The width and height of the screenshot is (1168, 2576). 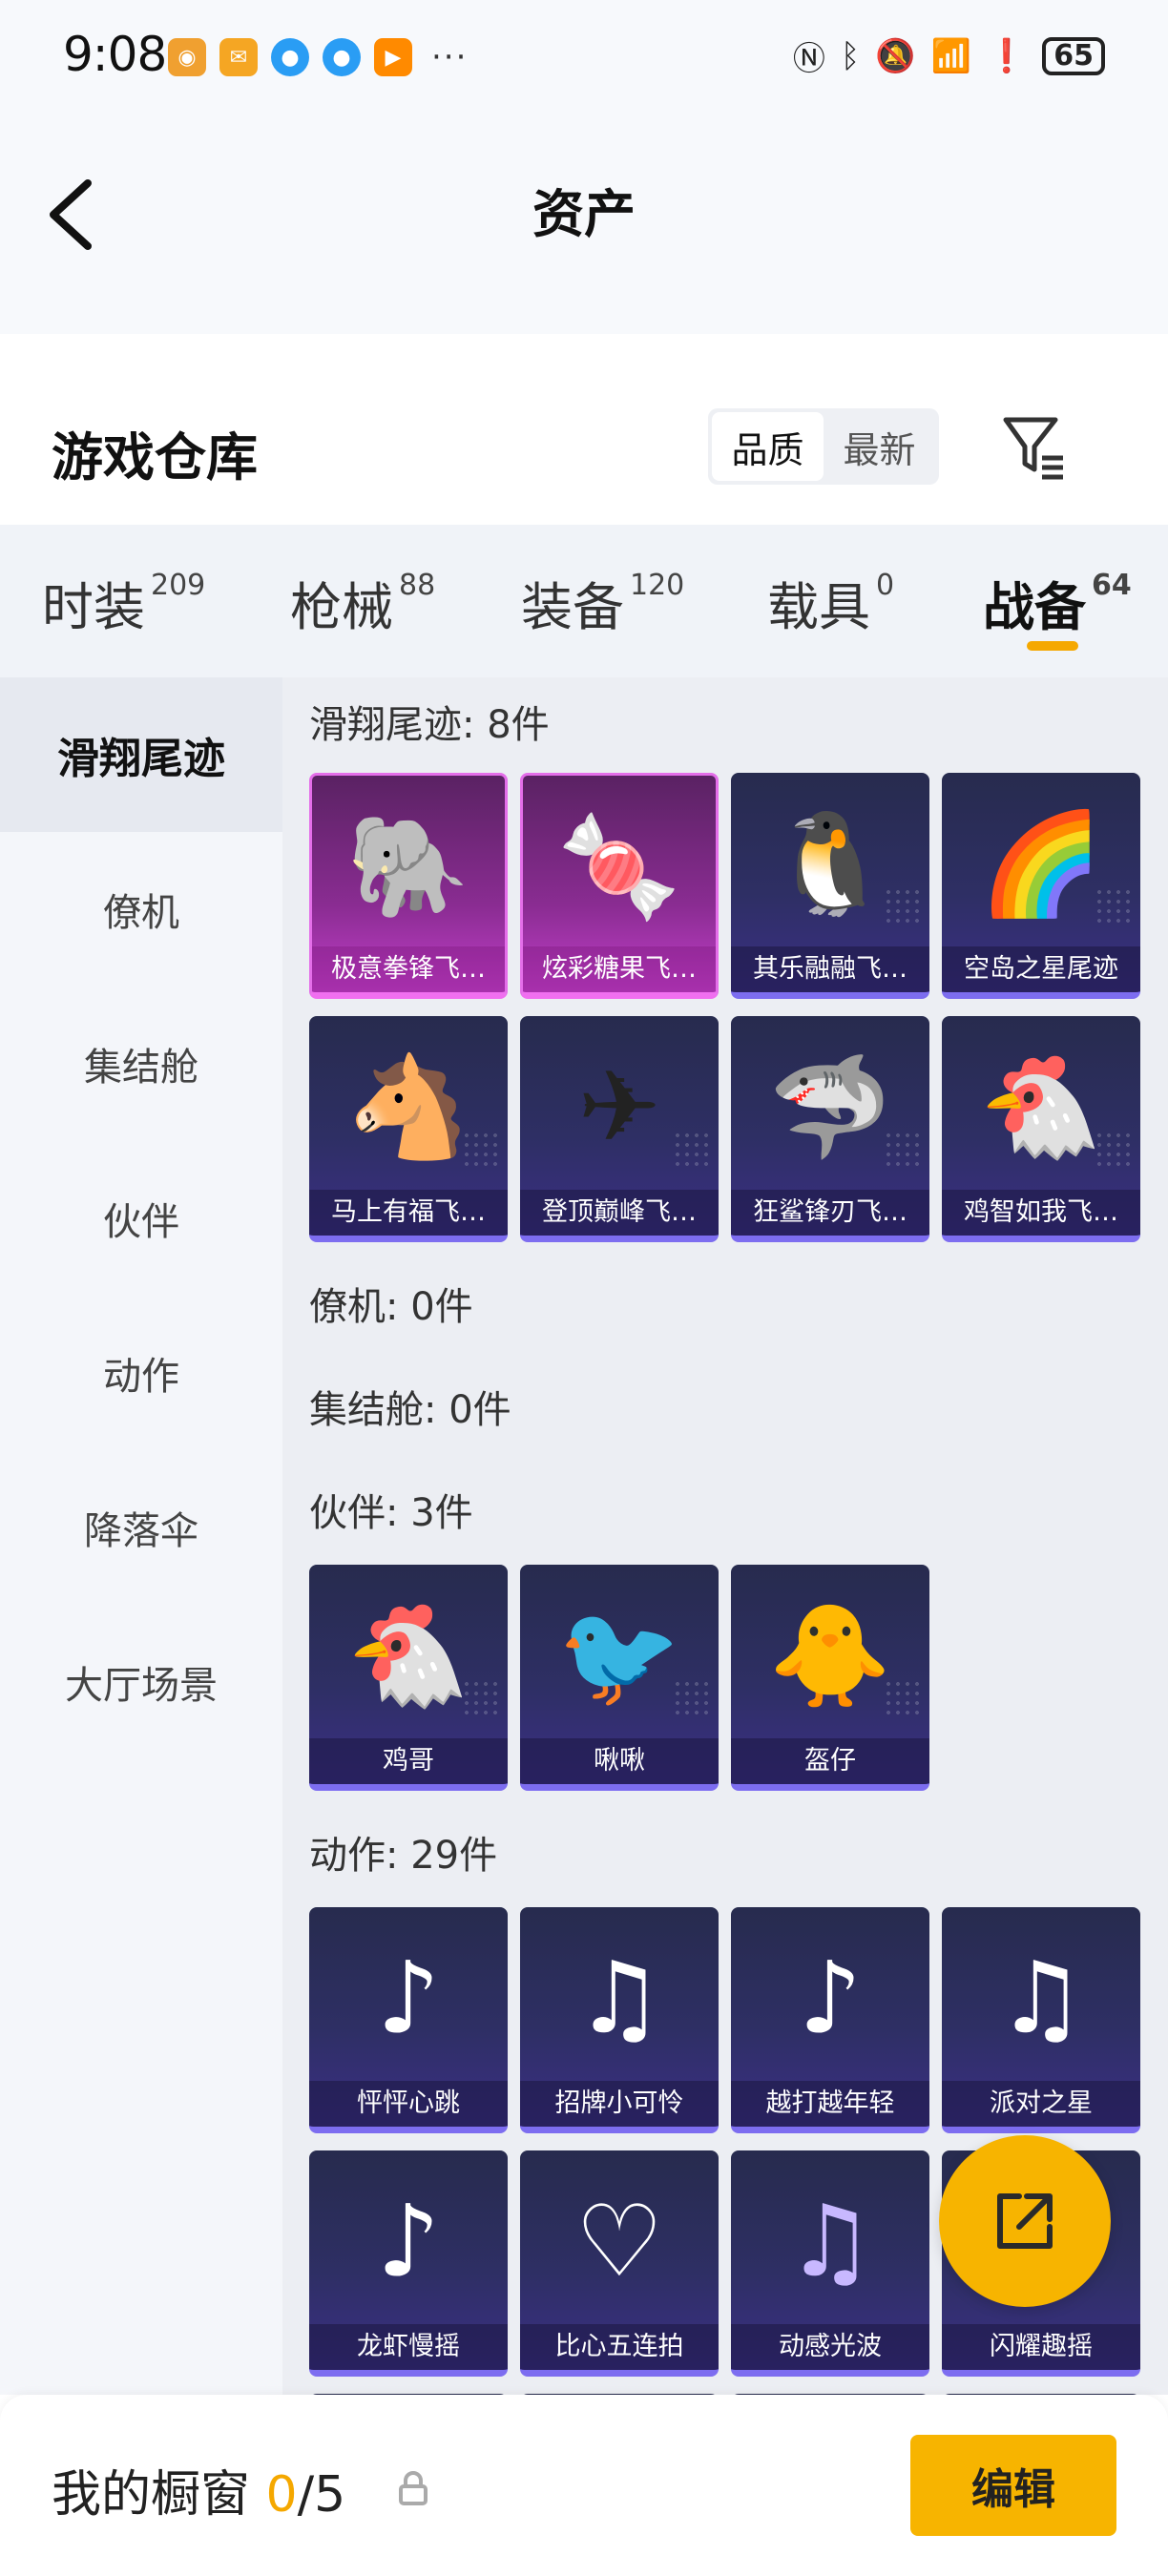 I want to click on battery-icon: 65, so click(x=1073, y=55).